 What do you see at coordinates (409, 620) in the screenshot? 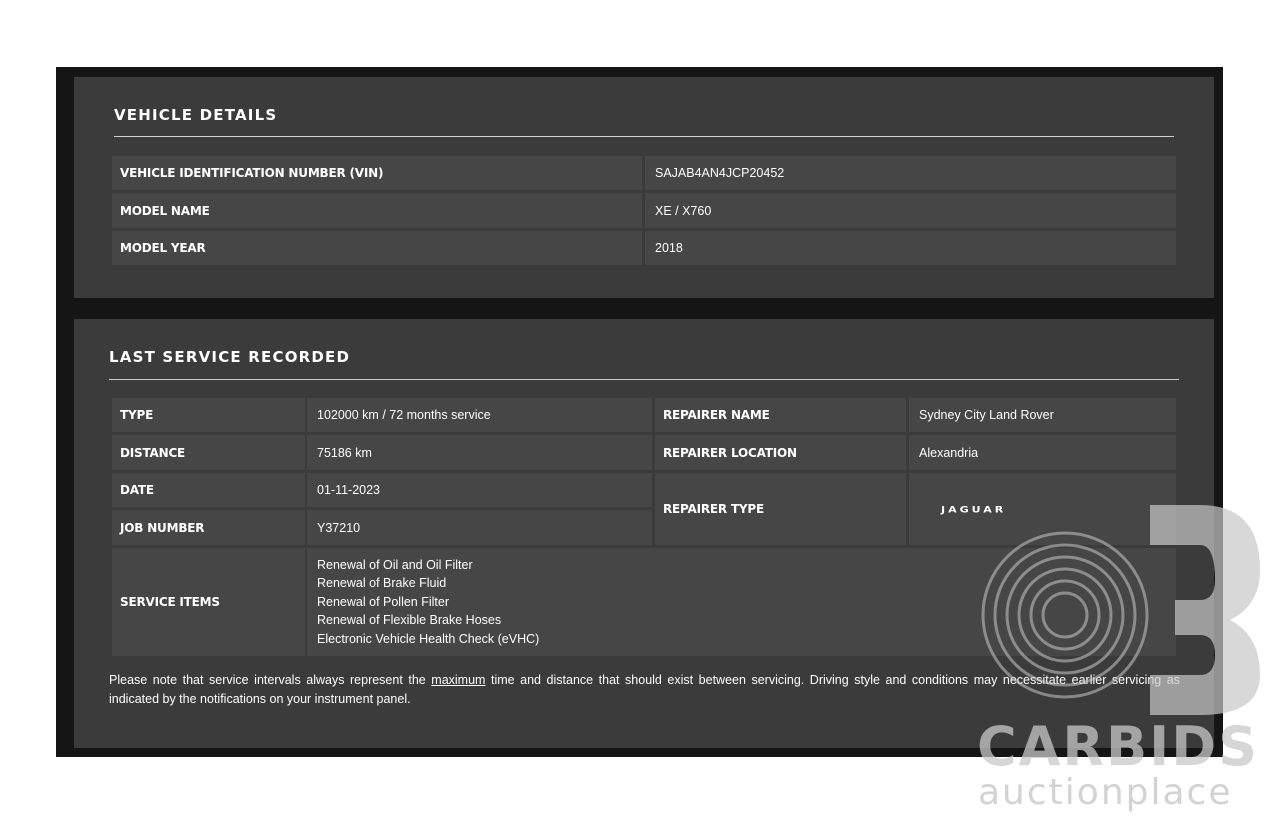
I see `service-item: Renewal of Flexible Brake Hoses` at bounding box center [409, 620].